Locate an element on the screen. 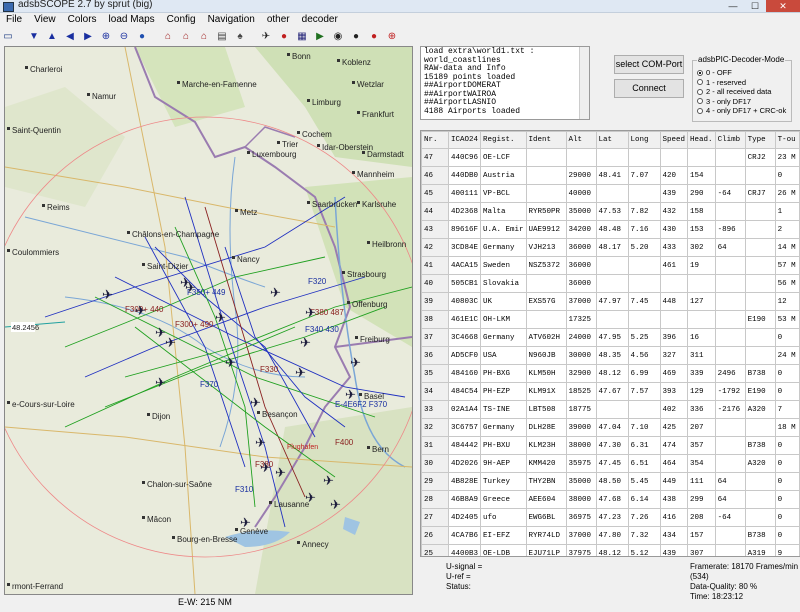 This screenshot has width=800, height=612. document-icon: ▤ is located at coordinates (222, 36).